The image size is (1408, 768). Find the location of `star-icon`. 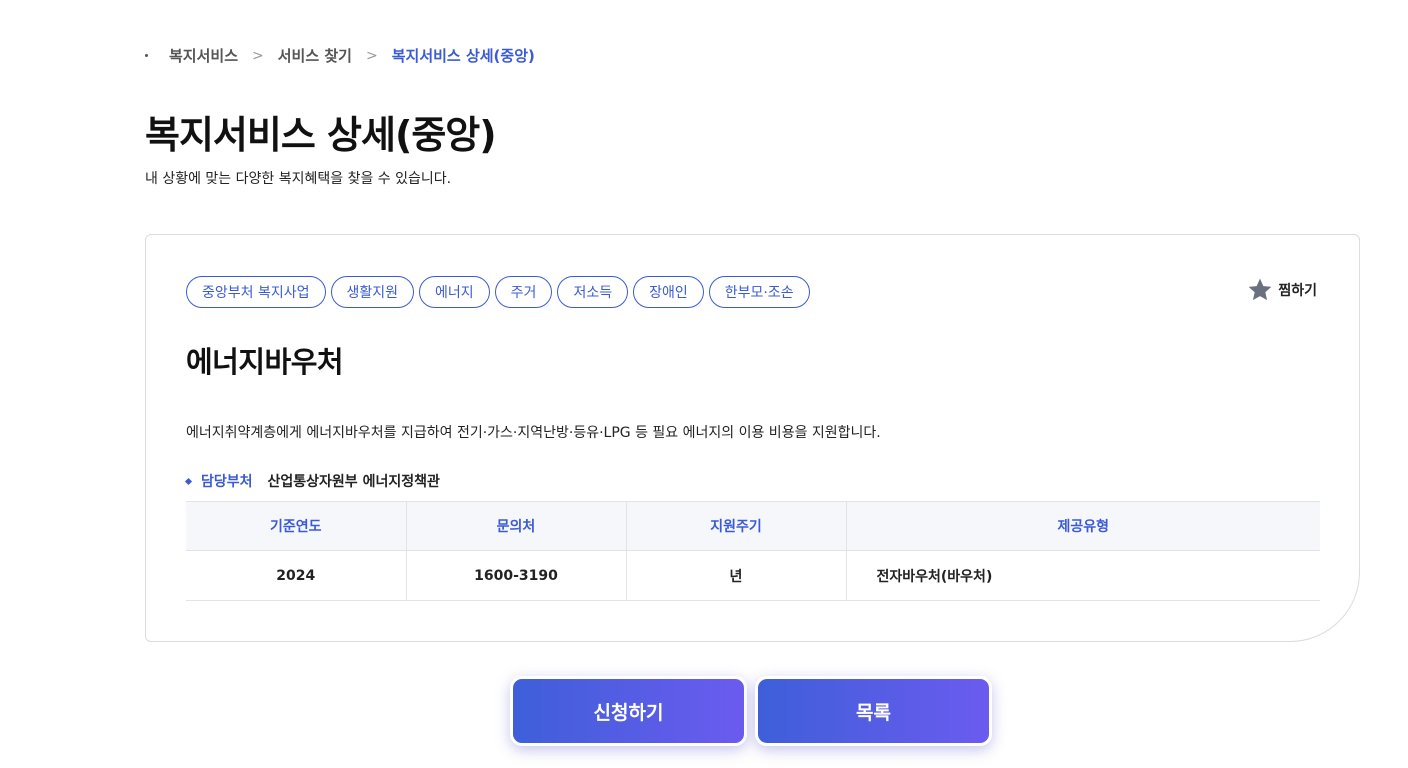

star-icon is located at coordinates (1260, 289).